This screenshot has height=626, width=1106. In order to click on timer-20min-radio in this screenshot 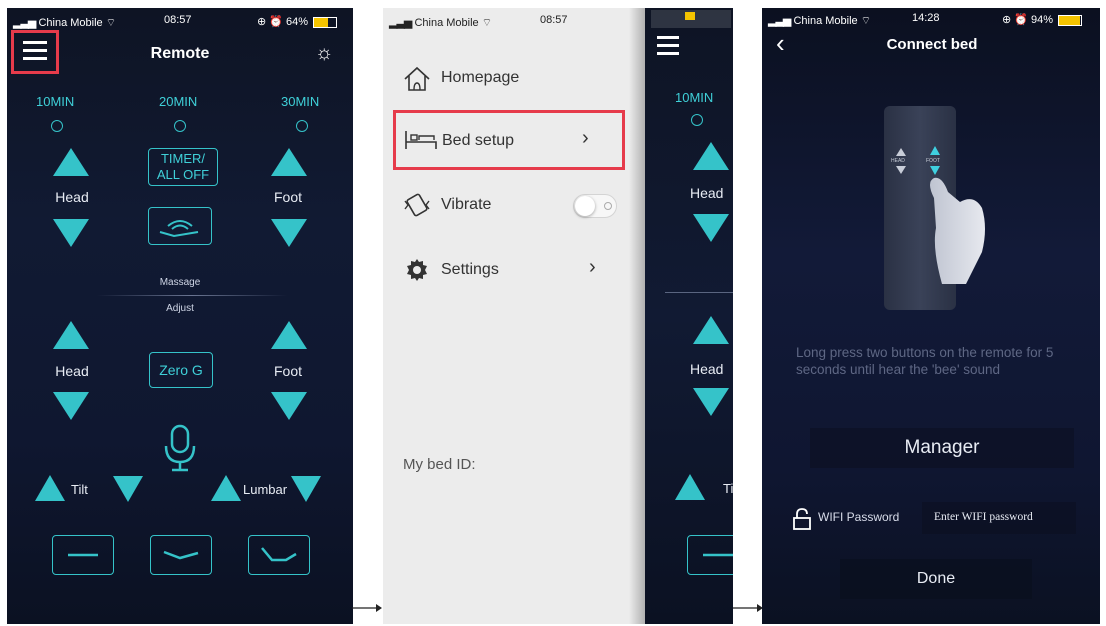, I will do `click(180, 126)`.